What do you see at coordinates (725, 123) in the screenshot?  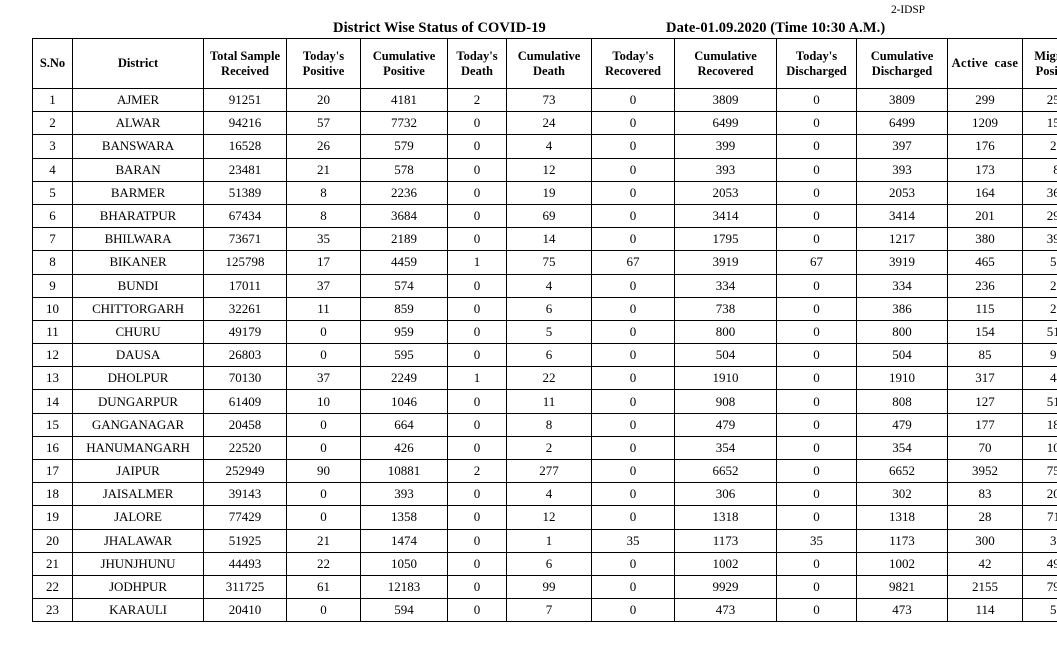 I see `cell-cumulative-recovered: 6499` at bounding box center [725, 123].